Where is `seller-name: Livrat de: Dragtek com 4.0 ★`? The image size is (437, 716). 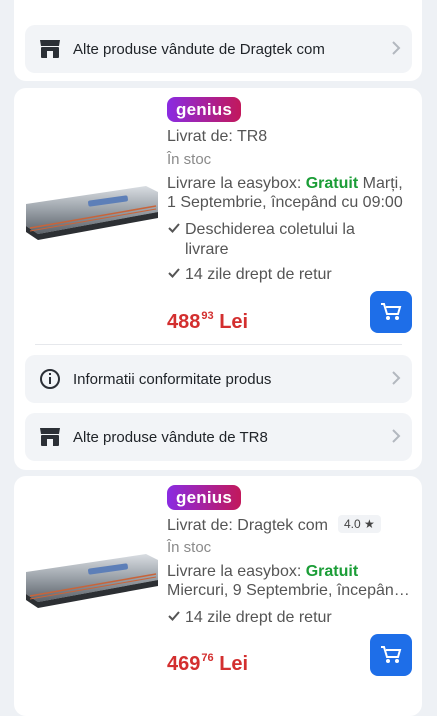 seller-name: Livrat de: Dragtek com 4.0 ★ is located at coordinates (274, 525).